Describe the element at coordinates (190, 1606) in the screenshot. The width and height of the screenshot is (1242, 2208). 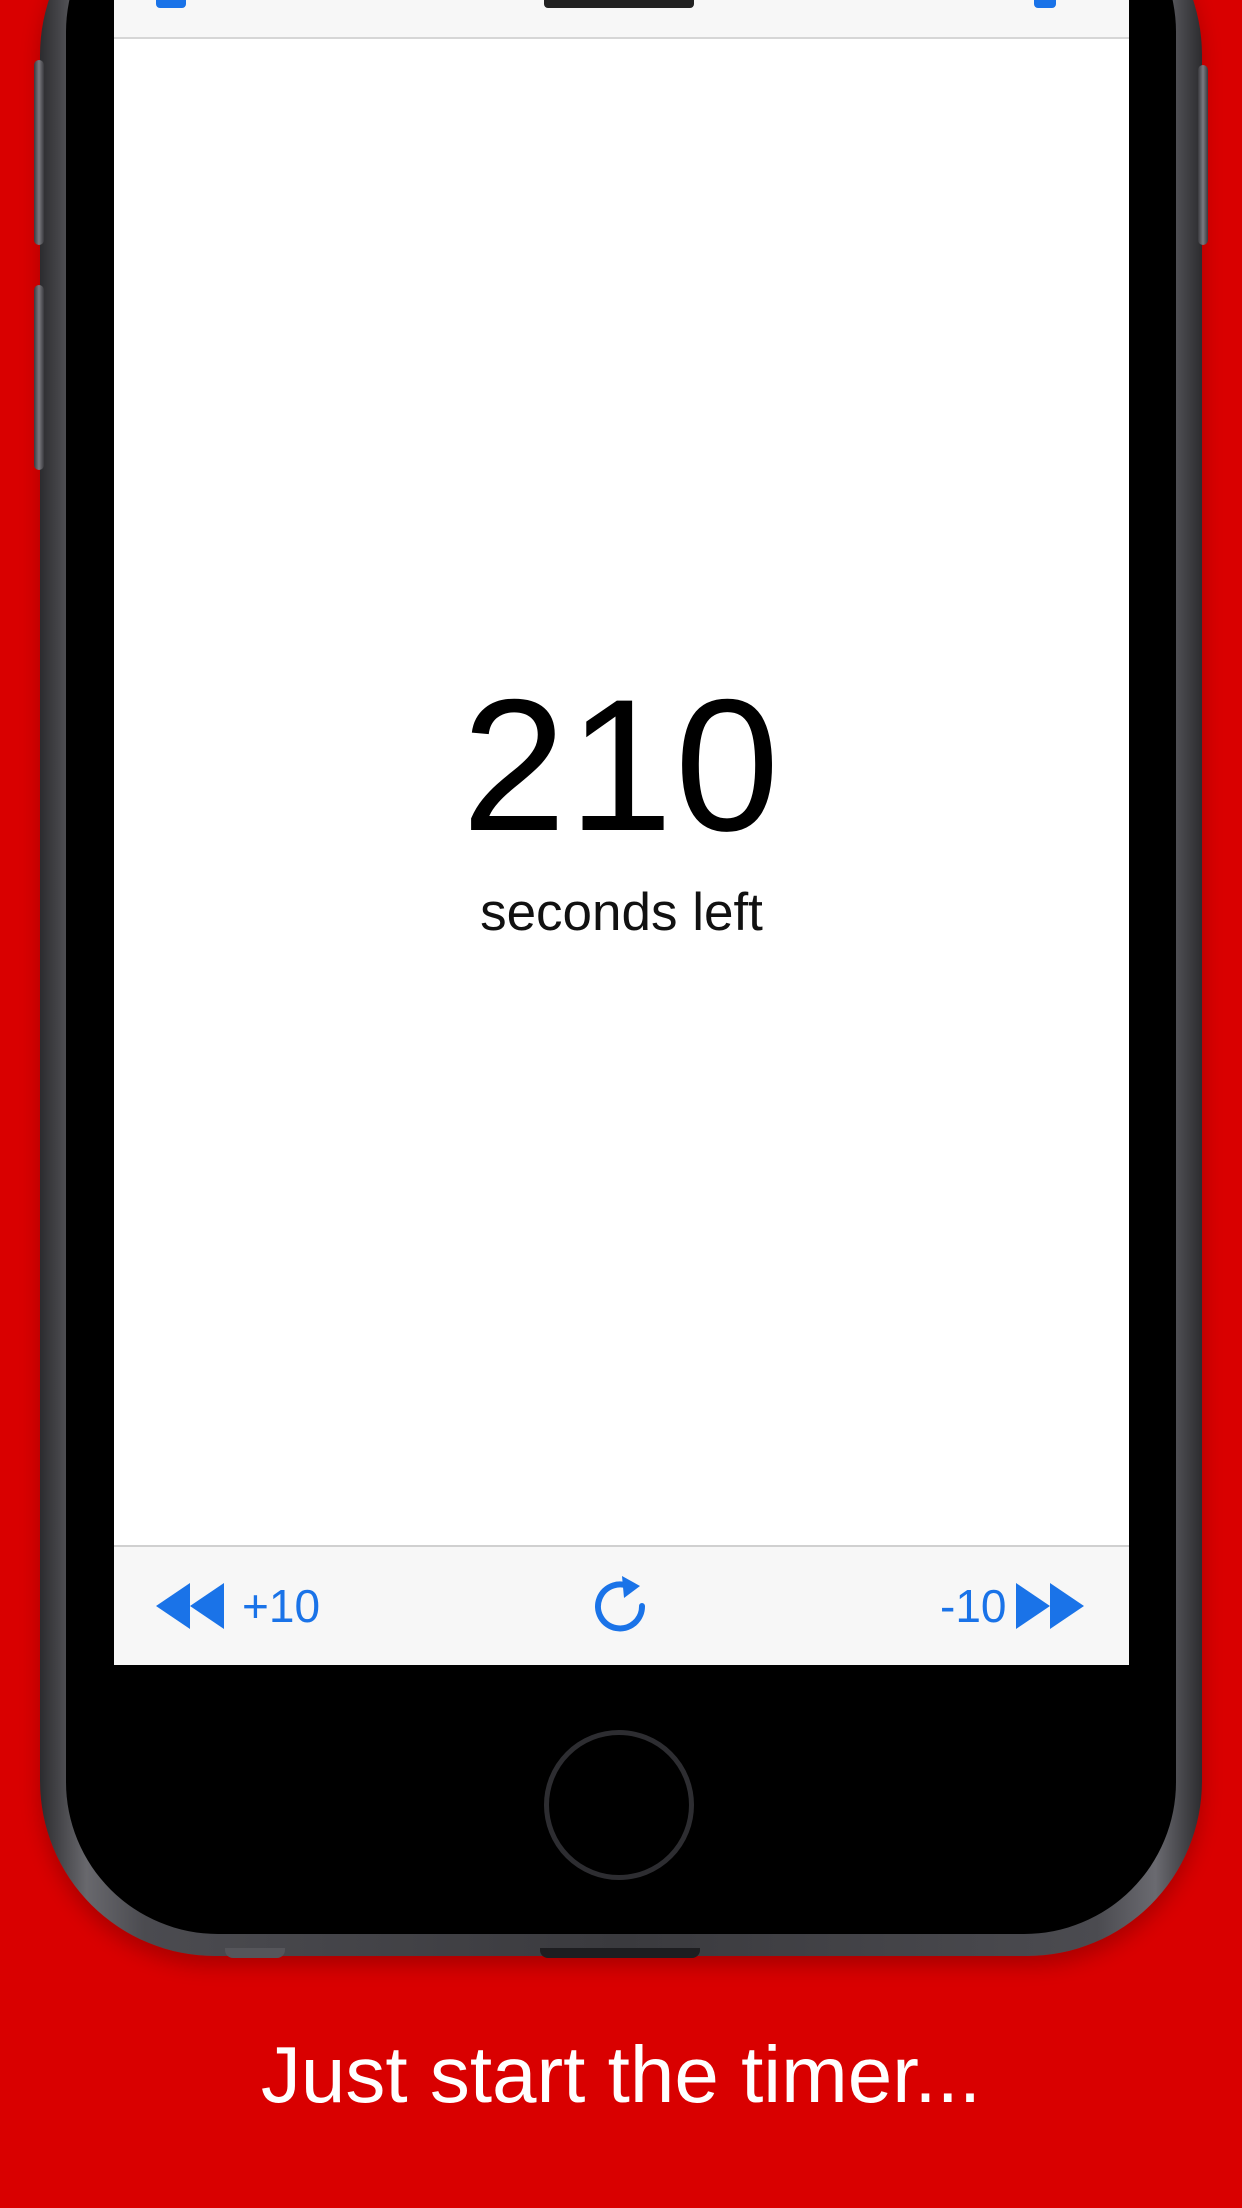
I see `rewind-icon` at that location.